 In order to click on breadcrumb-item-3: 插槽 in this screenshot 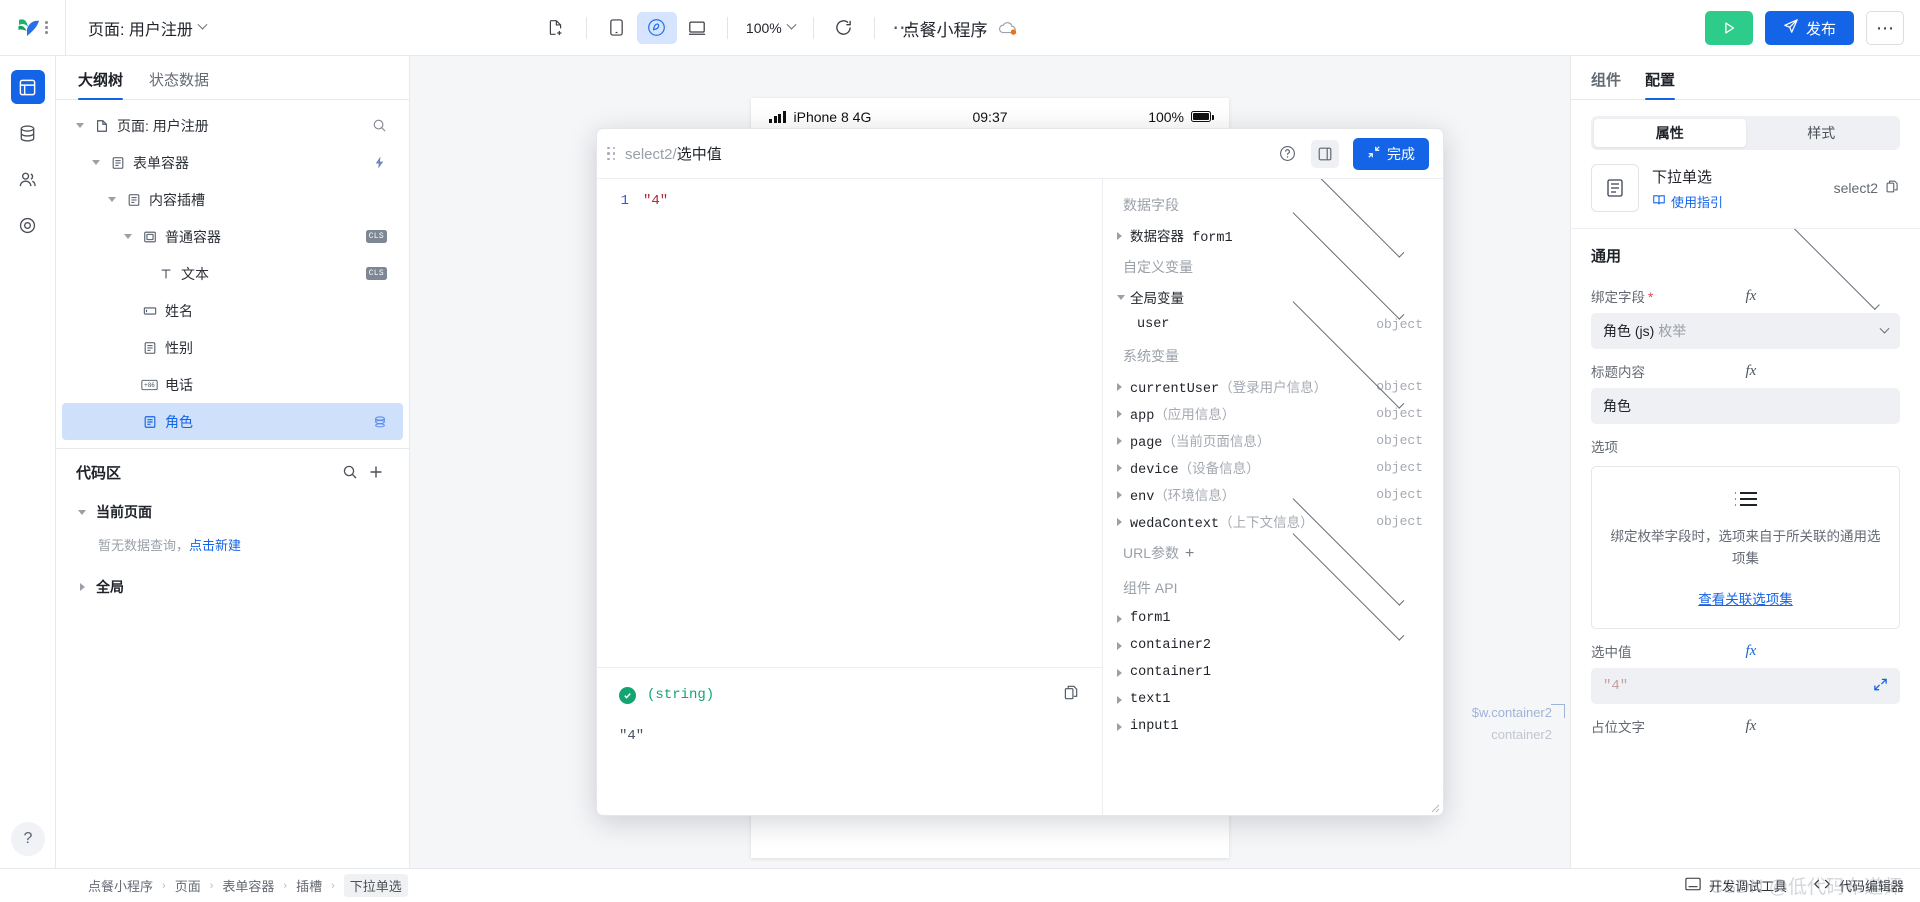, I will do `click(309, 885)`.